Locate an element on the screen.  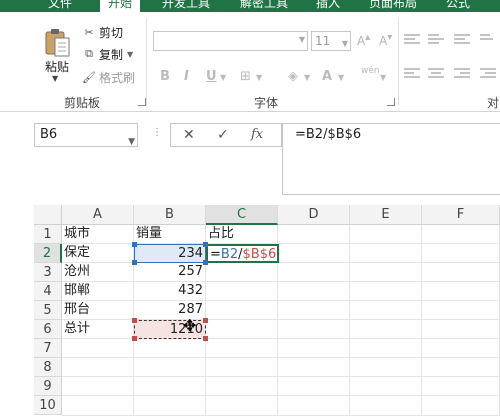
tab-formulas: 公式 is located at coordinates (458, 6).